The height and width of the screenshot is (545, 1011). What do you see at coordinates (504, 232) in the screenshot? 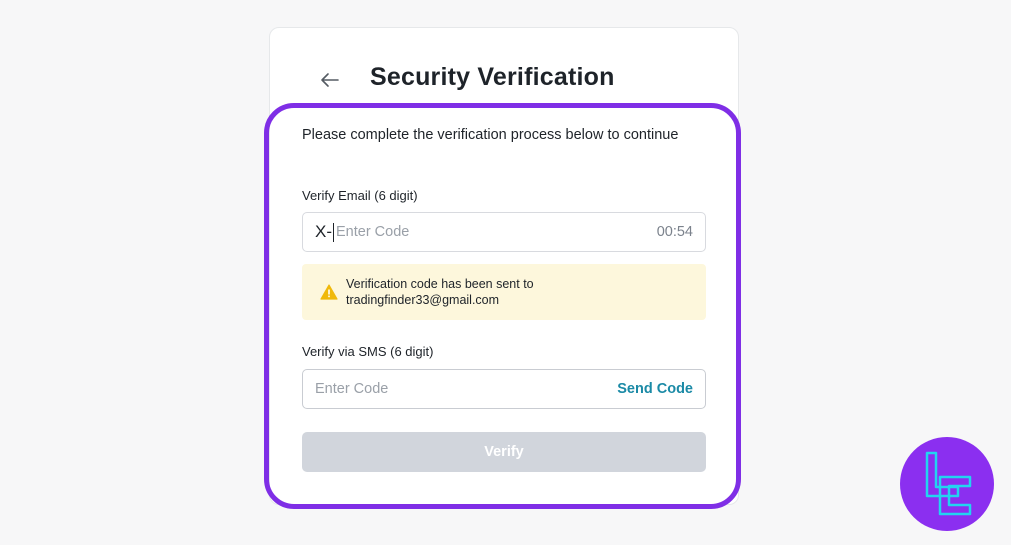
I see `email-code-input: X- Enter Code 00:54` at bounding box center [504, 232].